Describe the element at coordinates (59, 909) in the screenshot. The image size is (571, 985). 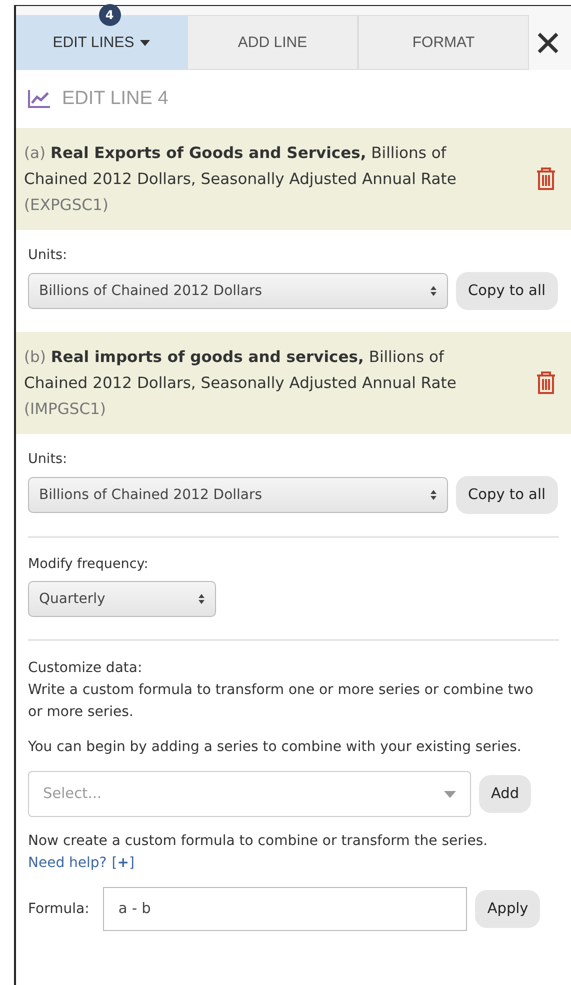
I see `field-label: Formula:` at that location.